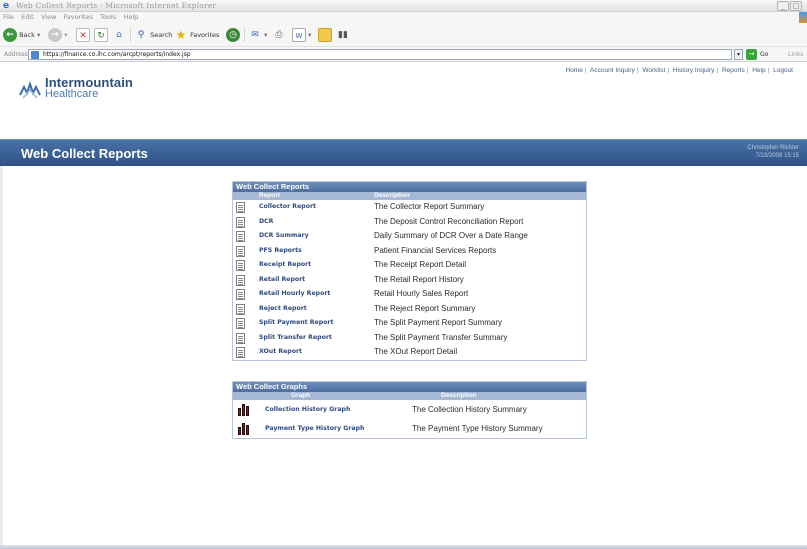 This screenshot has width=807, height=549. I want to click on history-button: ◷, so click(233, 35).